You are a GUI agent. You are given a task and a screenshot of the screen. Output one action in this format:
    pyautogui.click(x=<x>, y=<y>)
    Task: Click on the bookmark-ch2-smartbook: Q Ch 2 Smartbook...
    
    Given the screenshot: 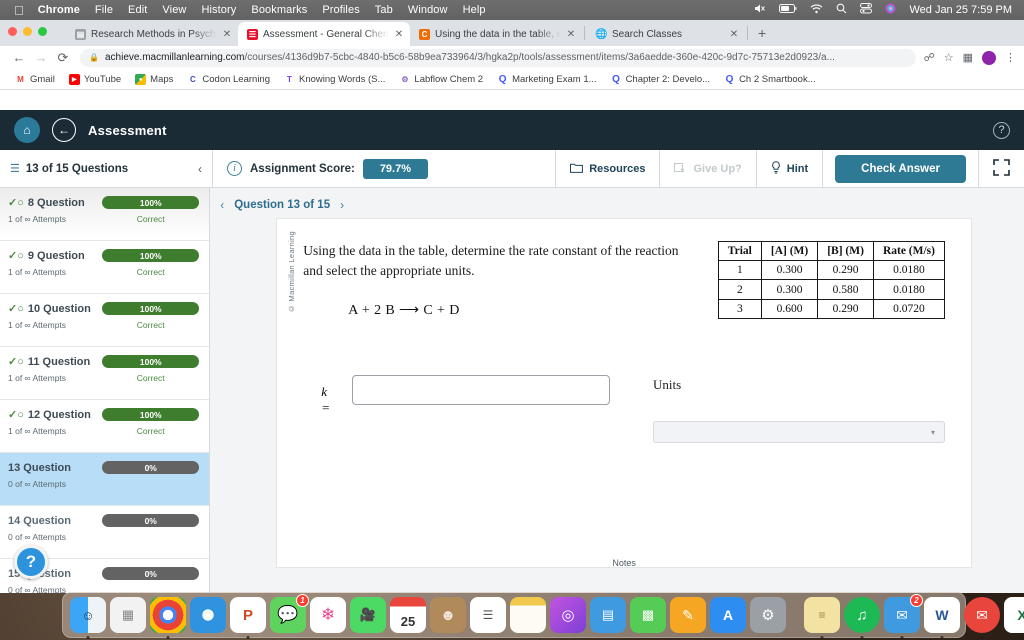 What is the action you would take?
    pyautogui.click(x=770, y=79)
    